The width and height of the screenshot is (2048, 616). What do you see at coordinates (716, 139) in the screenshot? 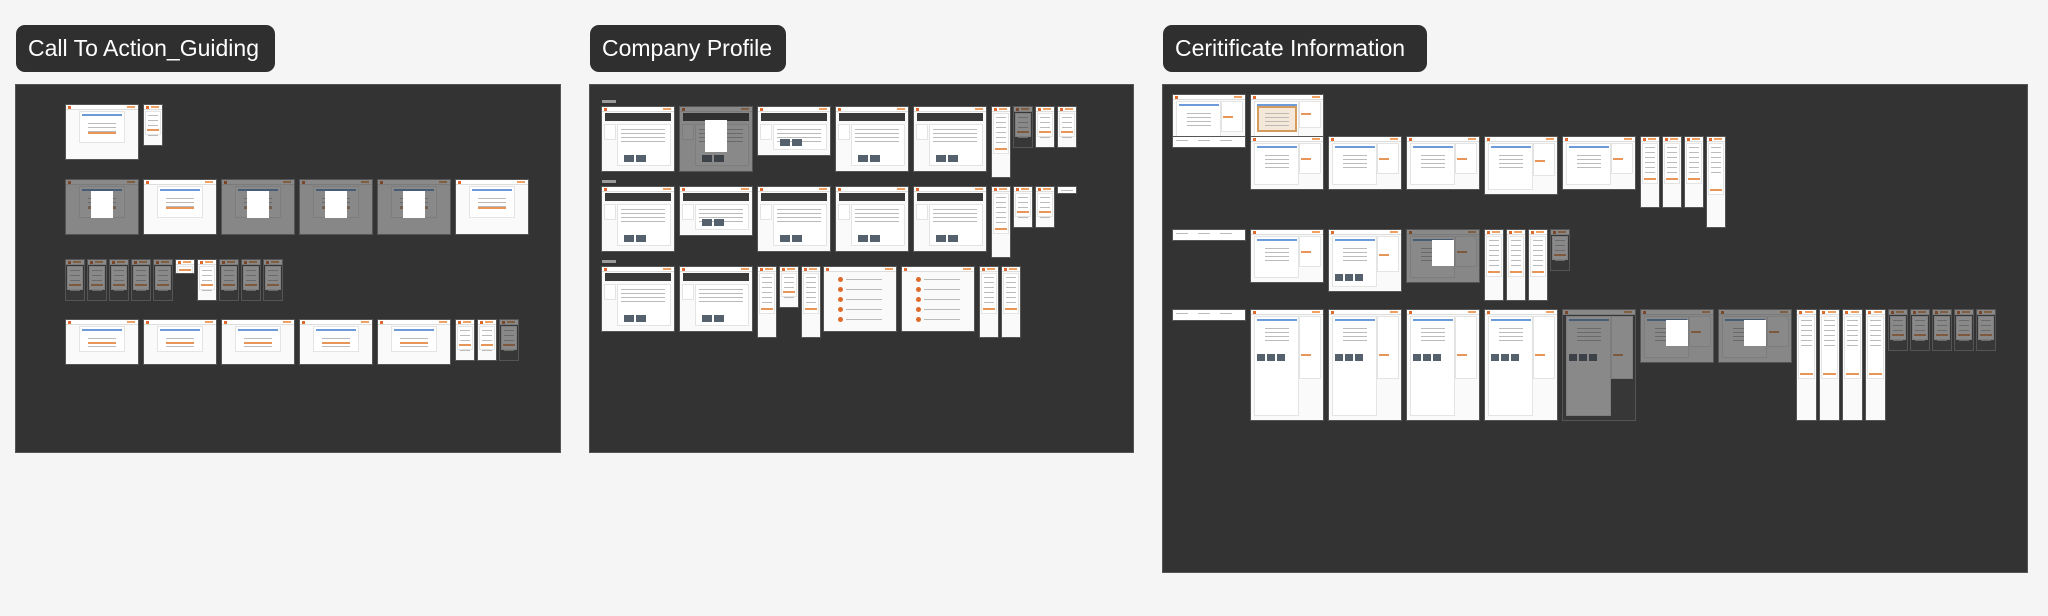
I see `frame-thumbnail-profile-modal` at bounding box center [716, 139].